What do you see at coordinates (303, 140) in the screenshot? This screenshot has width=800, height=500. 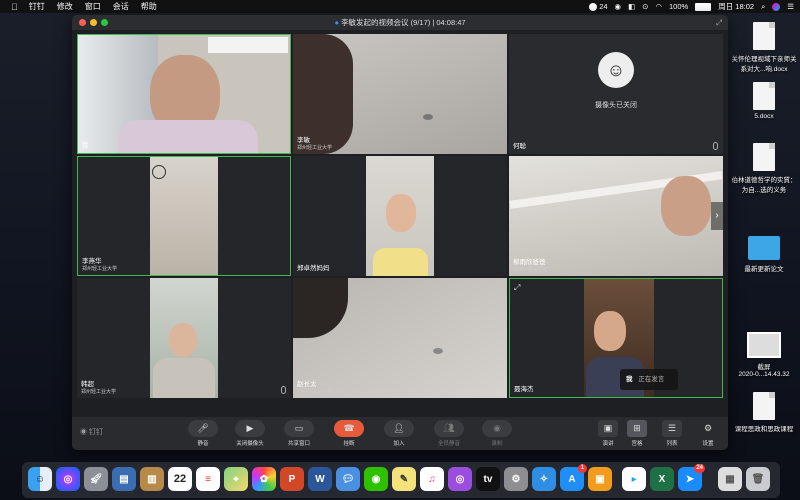 I see `participant-name: 李敏` at bounding box center [303, 140].